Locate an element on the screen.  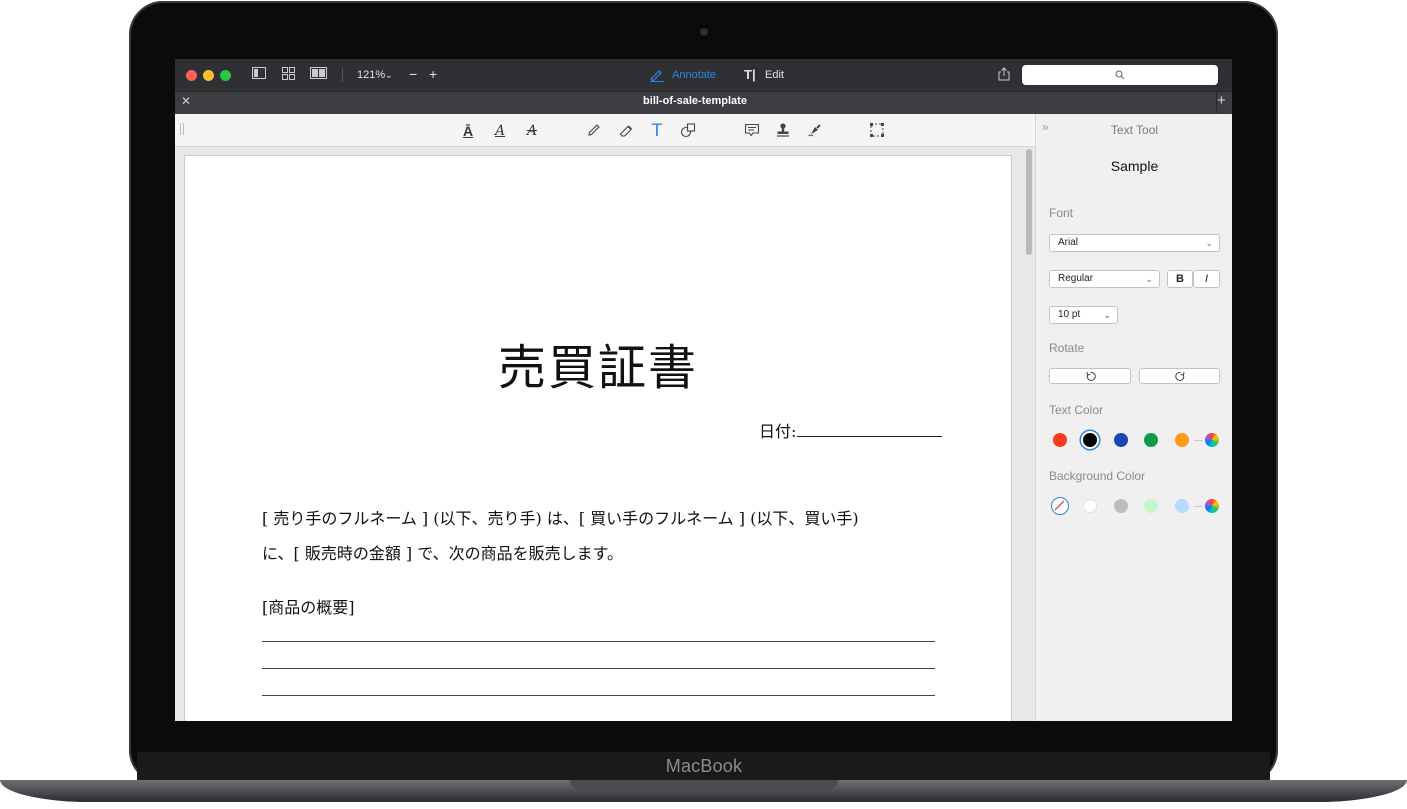
sidebar-icon is located at coordinates (259, 75).